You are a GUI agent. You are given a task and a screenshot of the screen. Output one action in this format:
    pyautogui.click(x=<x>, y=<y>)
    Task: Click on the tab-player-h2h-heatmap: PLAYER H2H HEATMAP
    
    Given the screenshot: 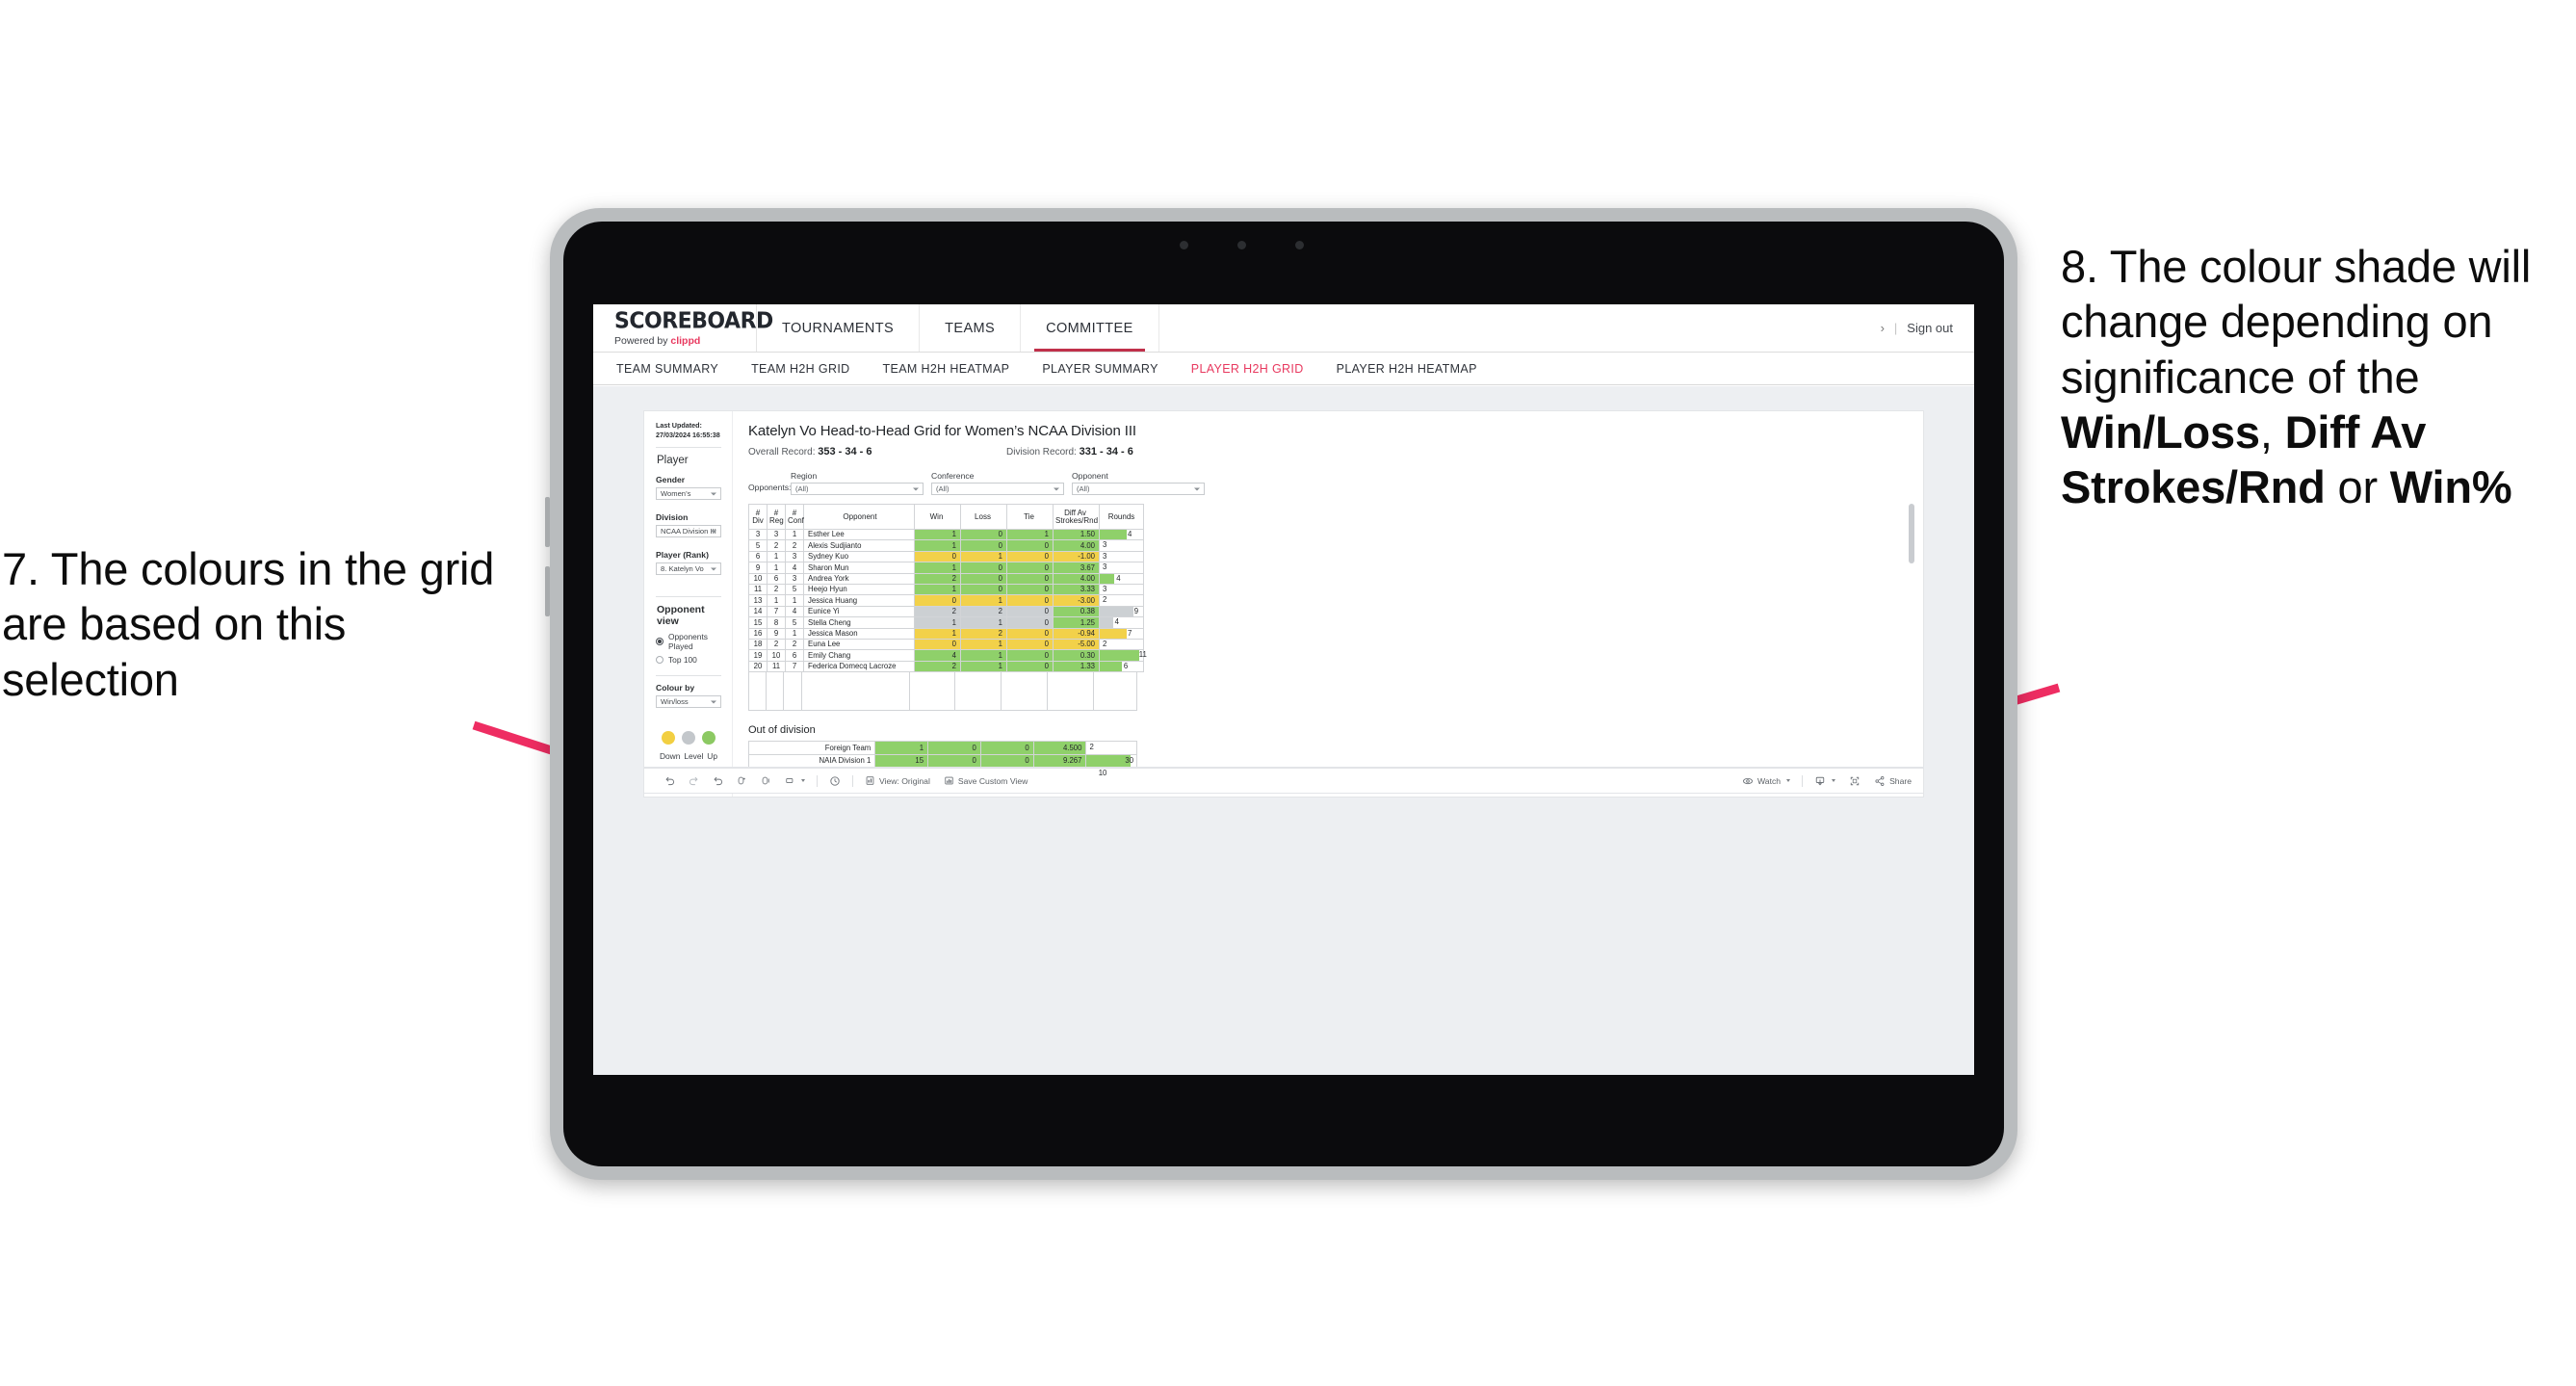 What is the action you would take?
    pyautogui.click(x=1407, y=369)
    